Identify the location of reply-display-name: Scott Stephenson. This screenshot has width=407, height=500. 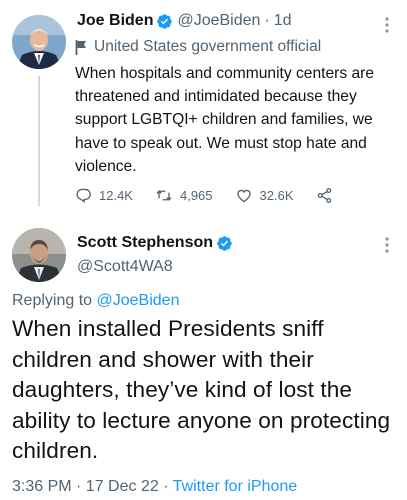
(145, 243).